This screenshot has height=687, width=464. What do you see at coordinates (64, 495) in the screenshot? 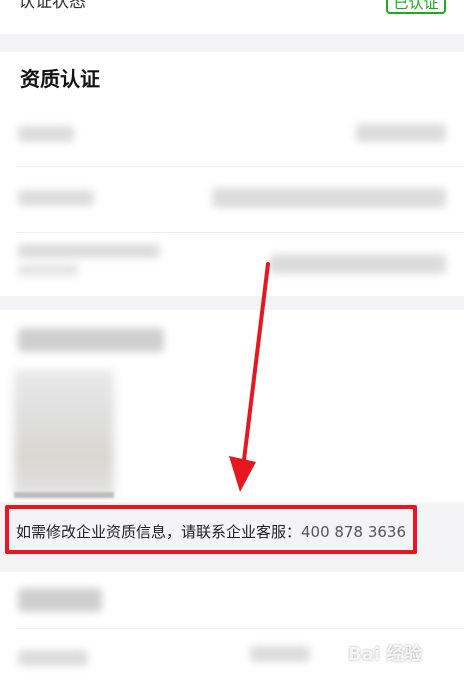
I see `license-photo-shadow` at bounding box center [64, 495].